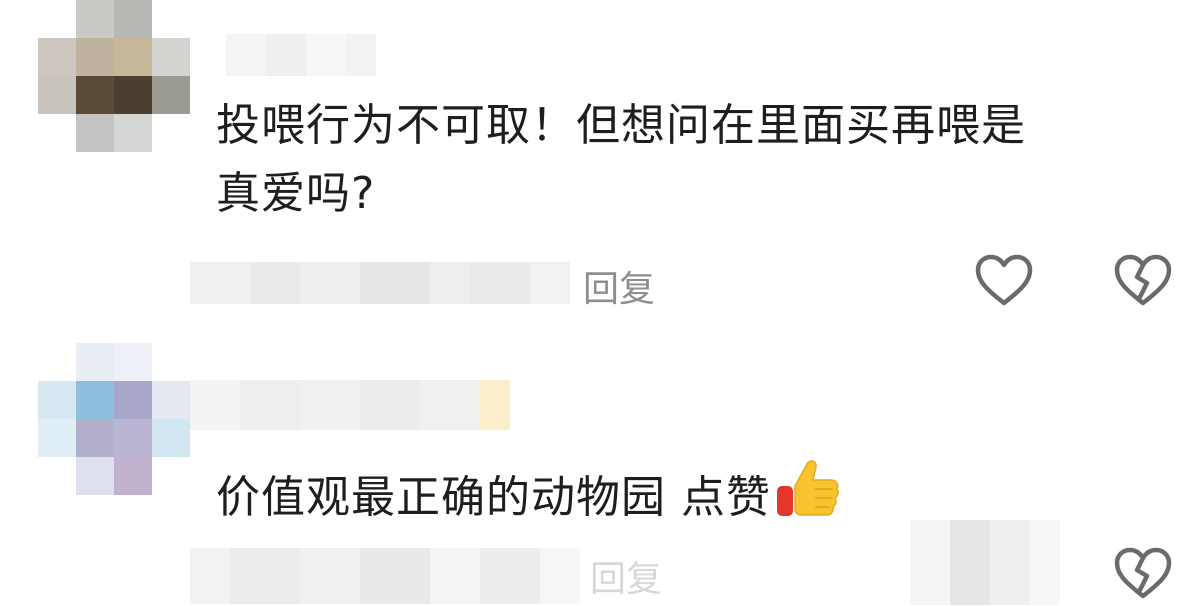 This screenshot has height=606, width=1201. I want to click on comment-text-line-2: 真爱吗?, so click(296, 193).